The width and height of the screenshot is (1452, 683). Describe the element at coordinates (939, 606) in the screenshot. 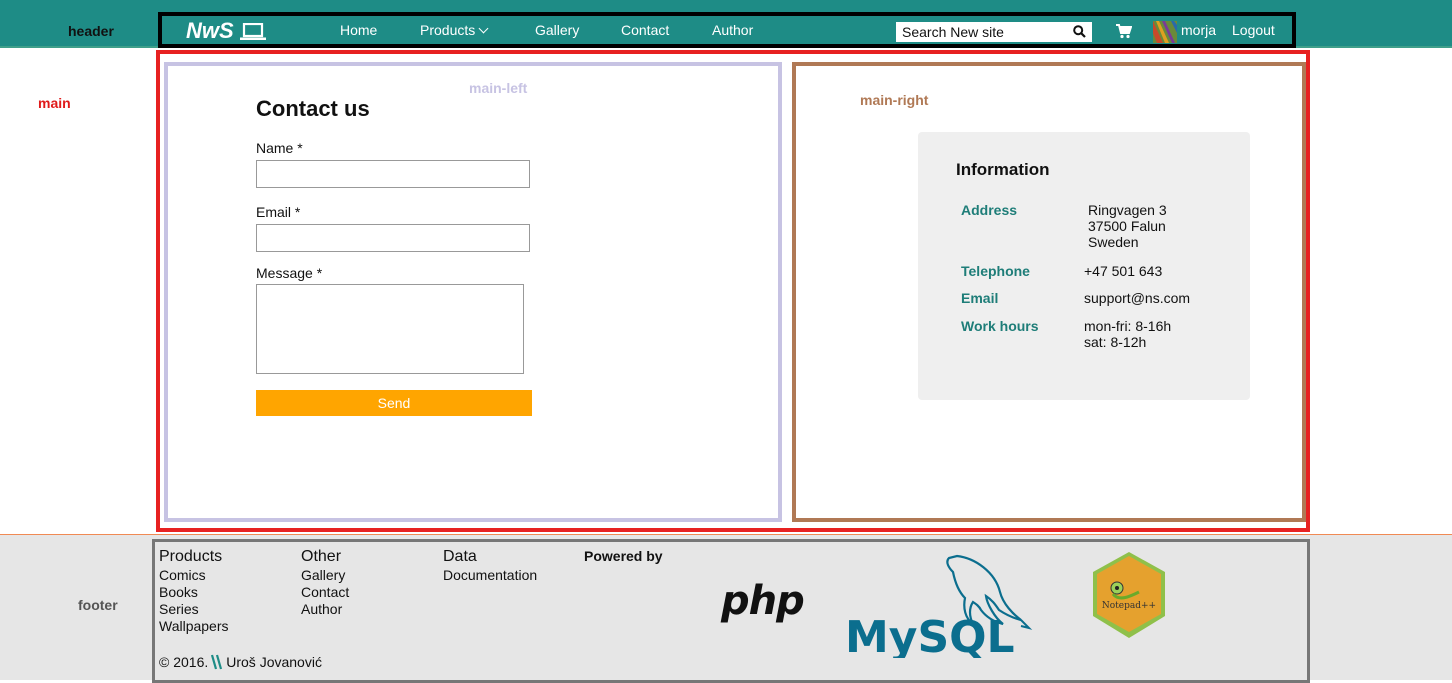

I see `mysql-logo: MySQL` at that location.